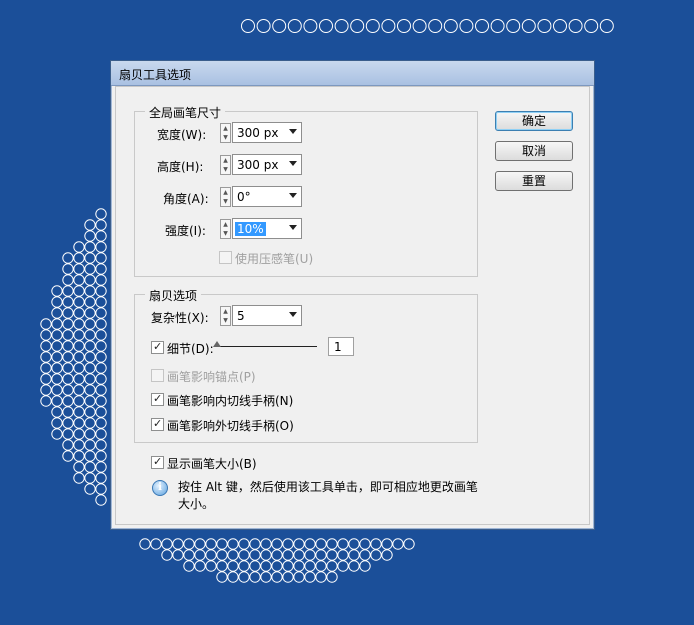  What do you see at coordinates (157, 399) in the screenshot?
I see `brush-affects-in-tangent-checkbox` at bounding box center [157, 399].